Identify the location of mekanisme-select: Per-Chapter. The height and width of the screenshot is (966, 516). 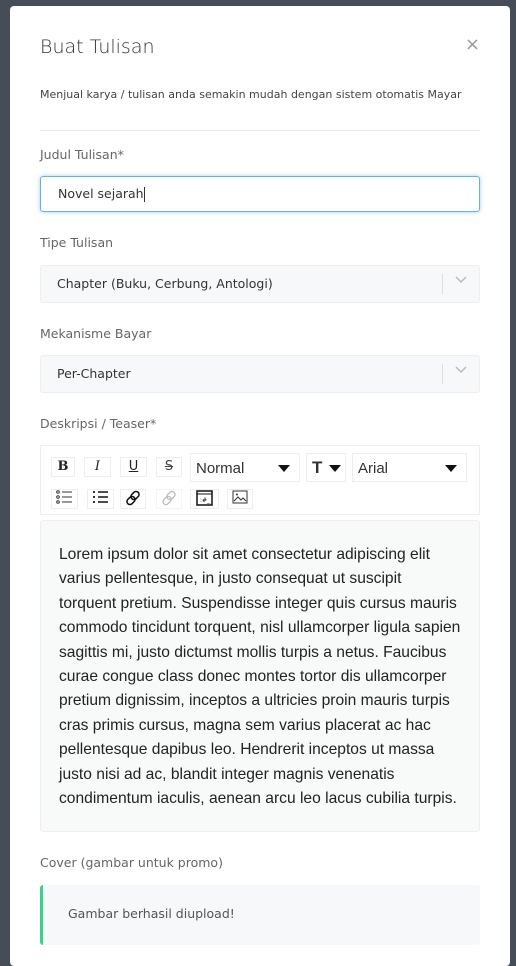
(260, 374).